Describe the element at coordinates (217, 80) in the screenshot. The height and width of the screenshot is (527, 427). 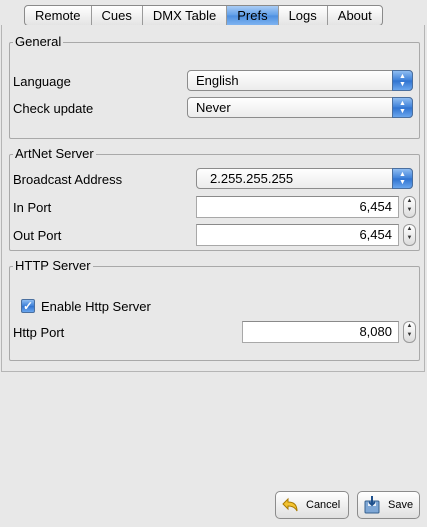
I see `language-select-value: English` at that location.